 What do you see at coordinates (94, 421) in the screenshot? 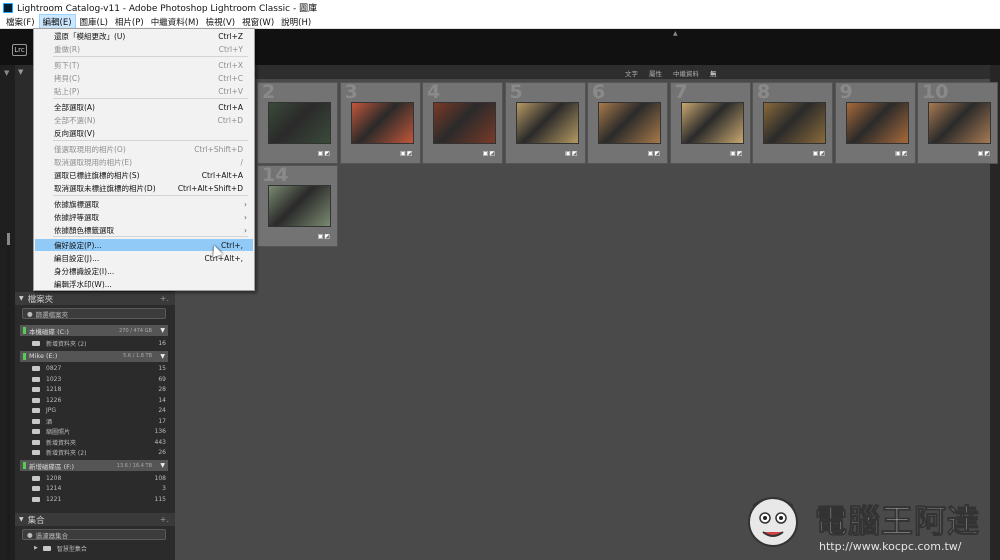
I see `folder-item: 酒 17` at bounding box center [94, 421].